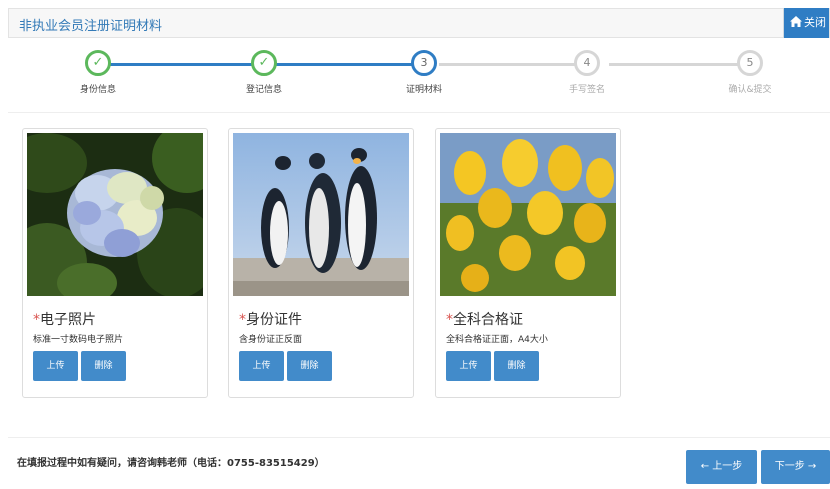  I want to click on home-icon, so click(796, 21).